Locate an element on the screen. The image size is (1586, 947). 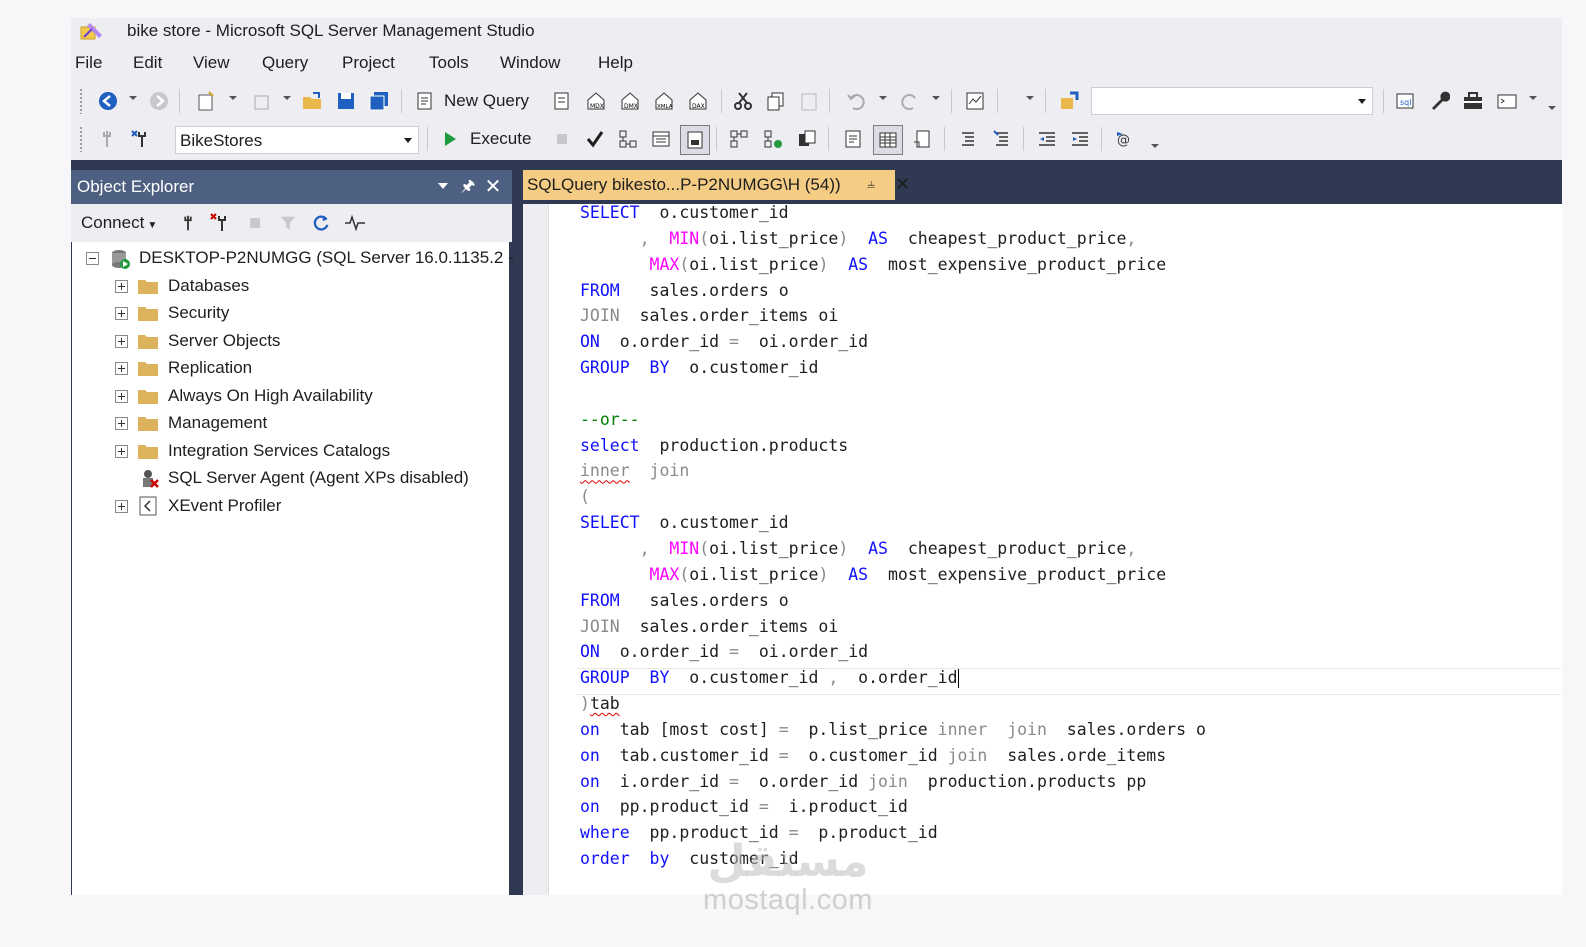
uncomment-lines-icon is located at coordinates (1002, 139).